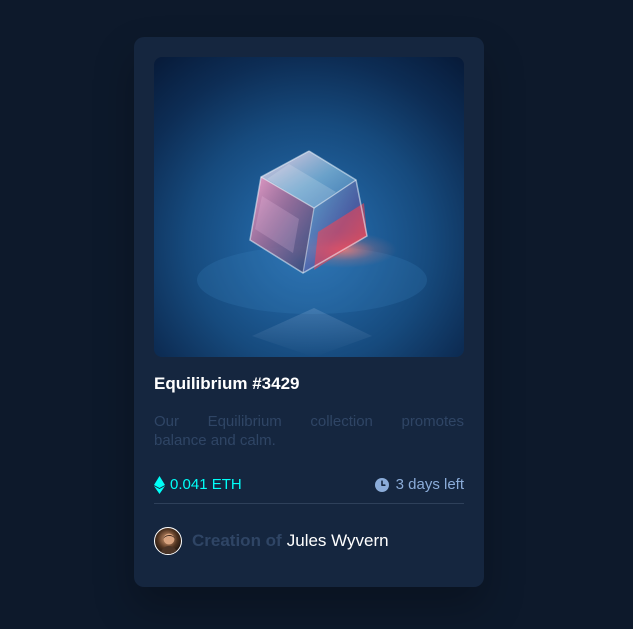 This screenshot has height=629, width=633. Describe the element at coordinates (159, 485) in the screenshot. I see `ethereum-icon` at that location.